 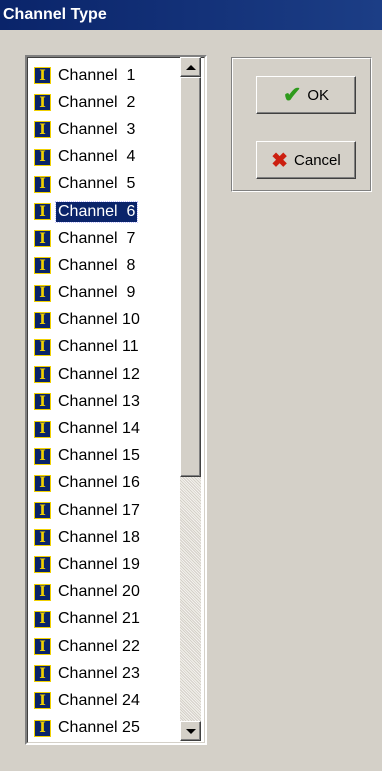 I want to click on list-item: I Channel 6, so click(x=106, y=211).